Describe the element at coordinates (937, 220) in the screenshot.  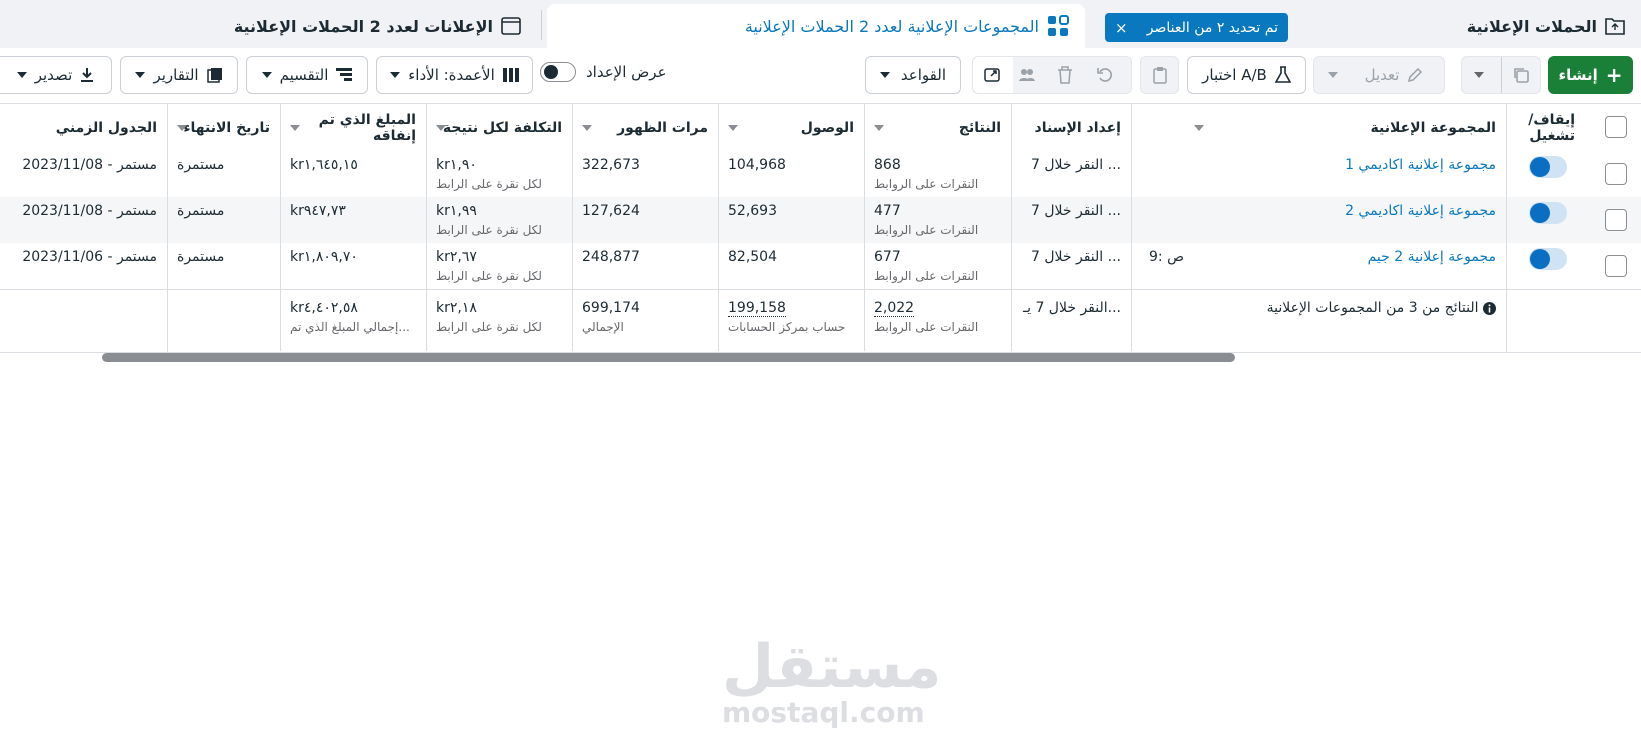
I see `results-cell: 477 النقرات على الروابط` at that location.